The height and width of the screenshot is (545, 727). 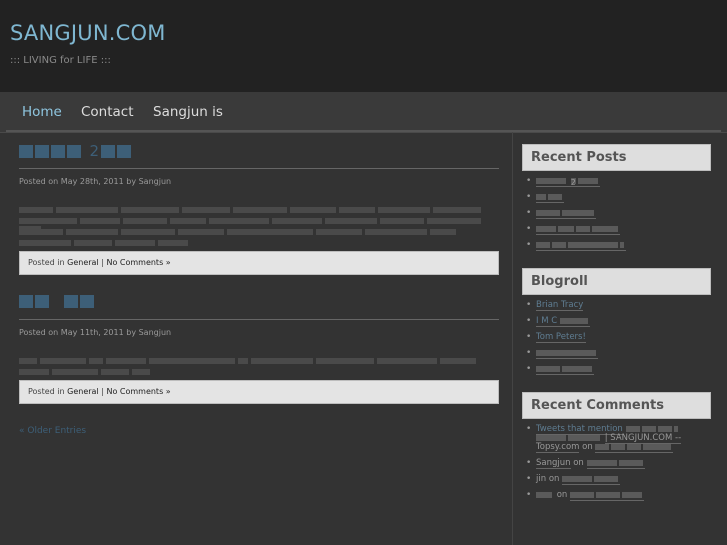 What do you see at coordinates (94, 151) in the screenshot?
I see `post-title-number: 2` at bounding box center [94, 151].